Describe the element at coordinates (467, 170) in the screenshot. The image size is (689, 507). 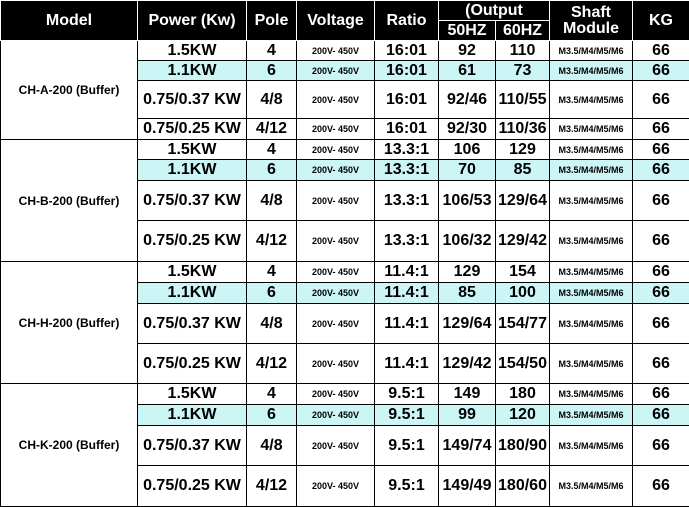
I see `hz50-cell: 70` at that location.